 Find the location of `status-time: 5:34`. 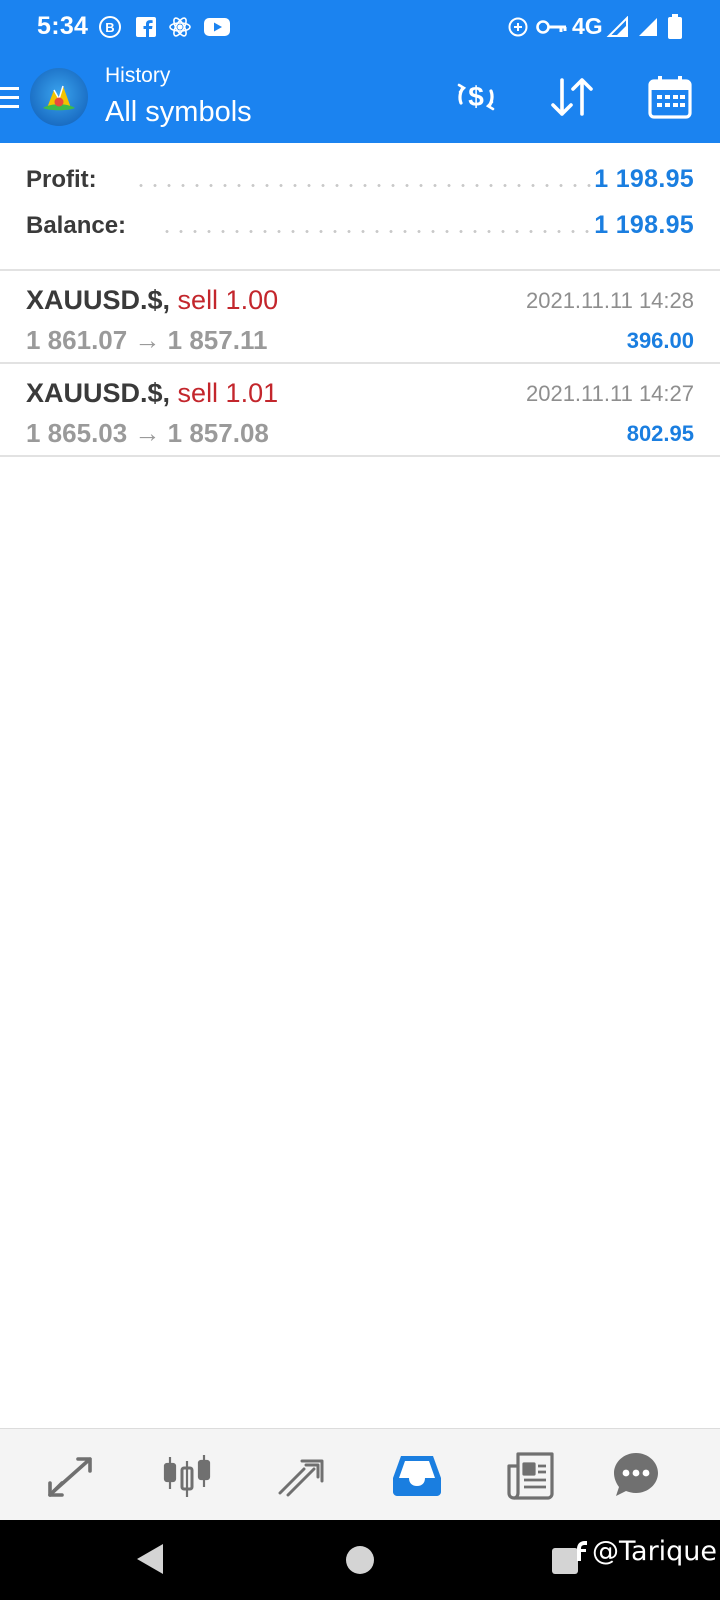

status-time: 5:34 is located at coordinates (63, 26).